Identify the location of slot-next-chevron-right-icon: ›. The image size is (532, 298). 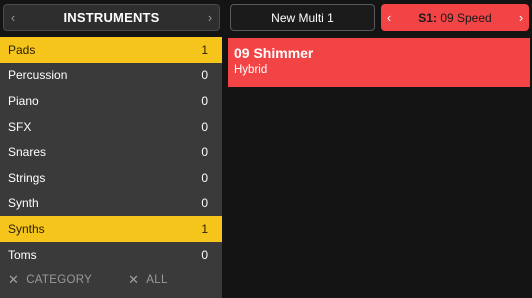
(521, 17).